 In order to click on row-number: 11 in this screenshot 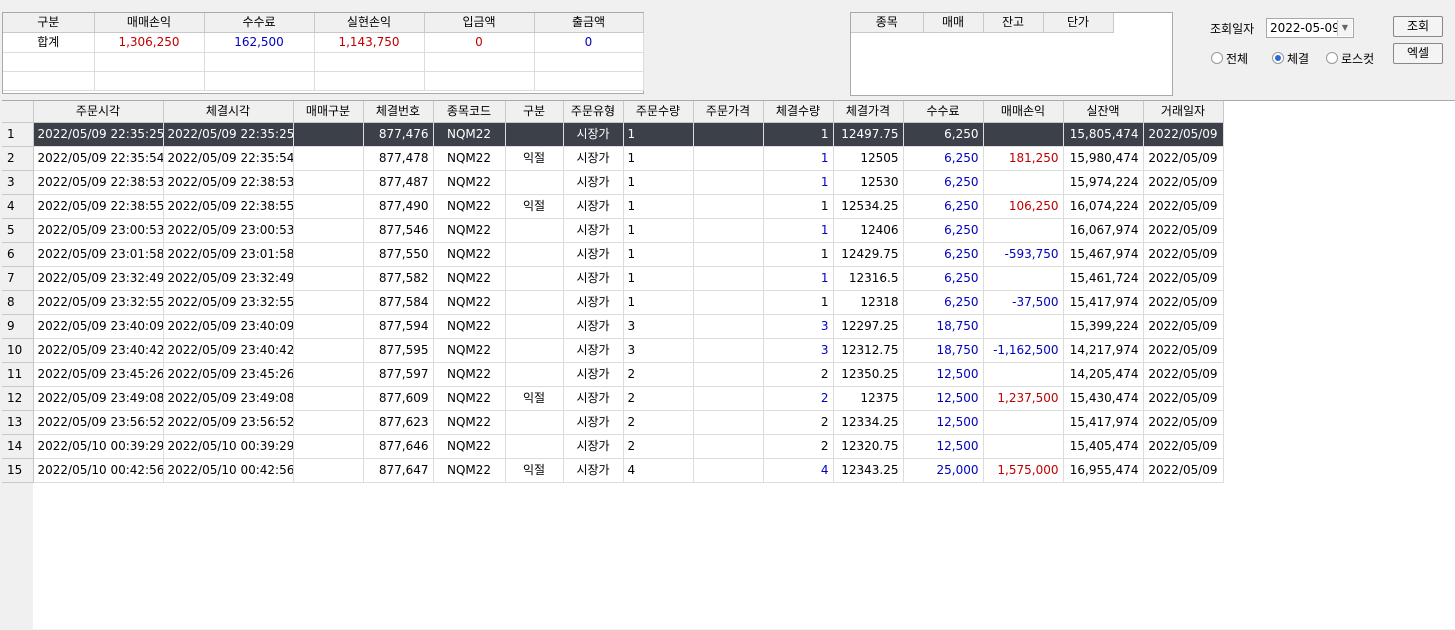, I will do `click(18, 374)`.